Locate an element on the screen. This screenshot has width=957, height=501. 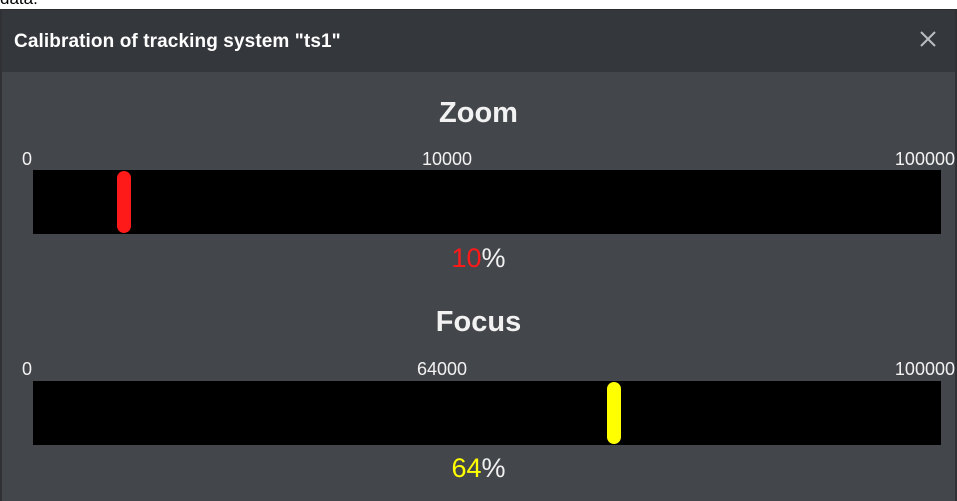
zoom-tick-min: 0 is located at coordinates (27, 159).